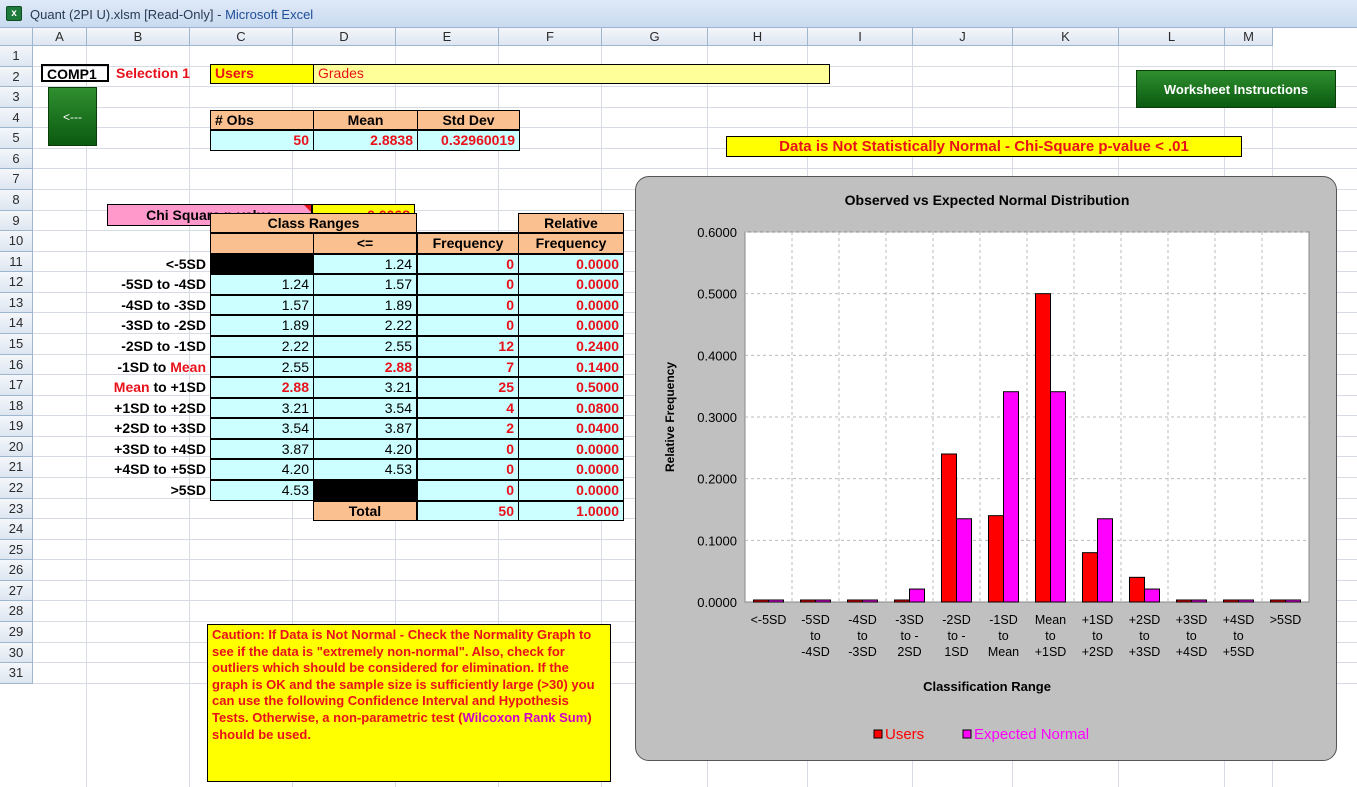  I want to click on row-header: 26, so click(16, 570).